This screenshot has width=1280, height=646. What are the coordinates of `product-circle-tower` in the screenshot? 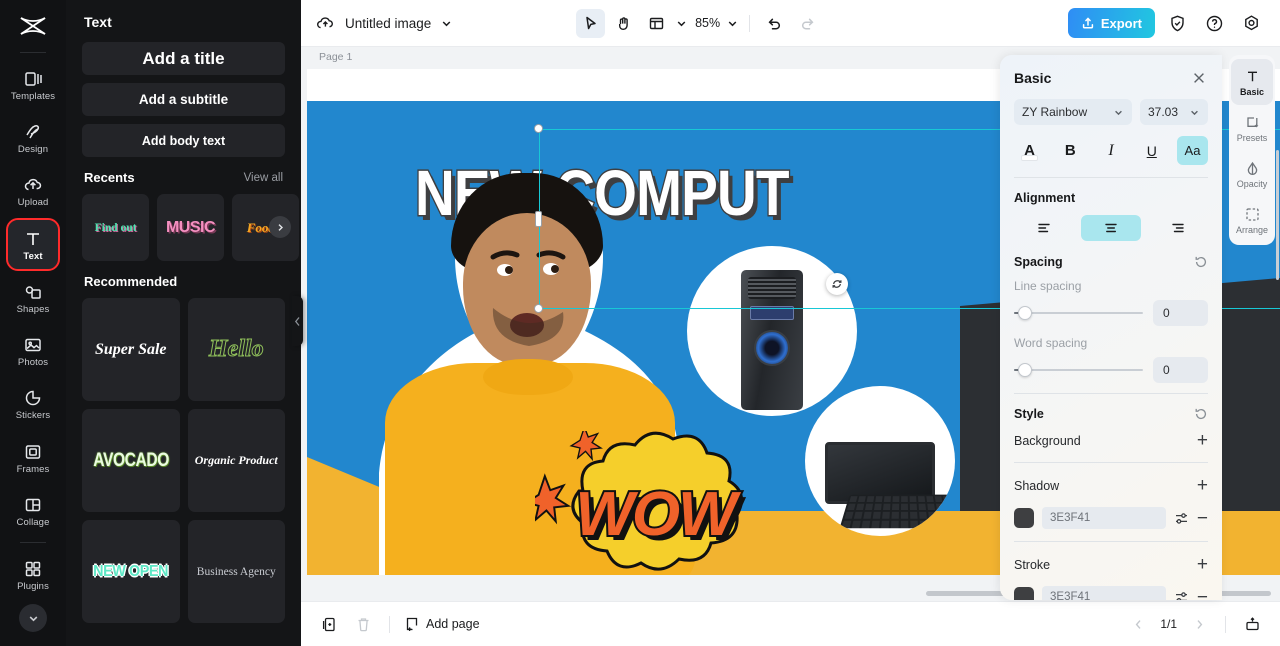 It's located at (772, 331).